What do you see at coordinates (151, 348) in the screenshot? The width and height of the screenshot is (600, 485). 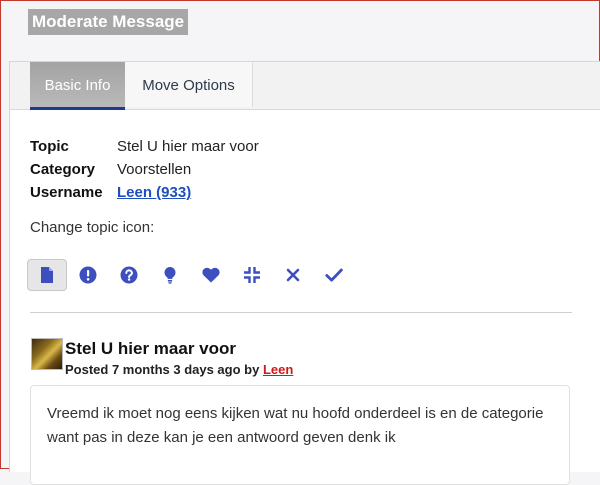 I see `post-title: Stel U hier maar voor` at bounding box center [151, 348].